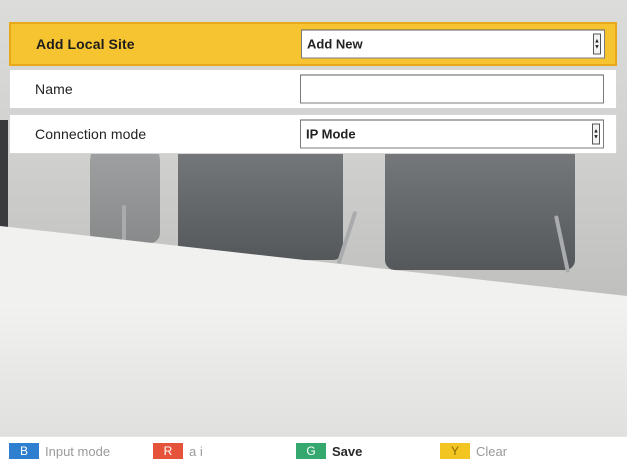 The image size is (627, 460). Describe the element at coordinates (347, 451) in the screenshot. I see `green-key-label: Save` at that location.